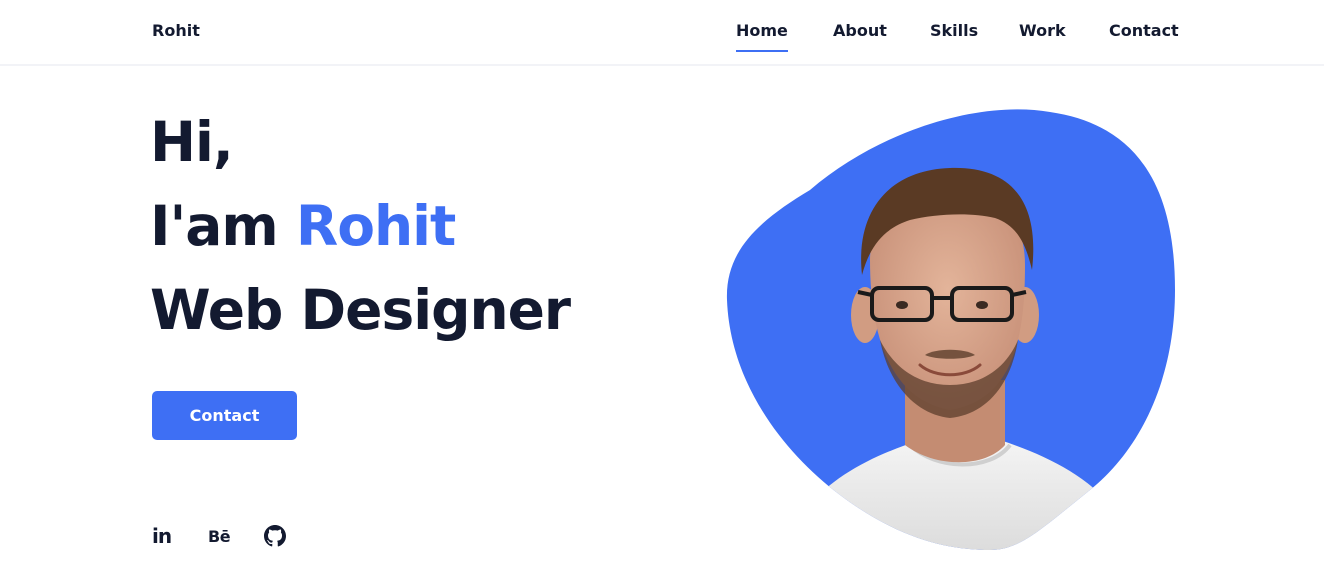 Image resolution: width=1324 pixels, height=578 pixels. What do you see at coordinates (219, 536) in the screenshot?
I see `behance-icon: Bē` at bounding box center [219, 536].